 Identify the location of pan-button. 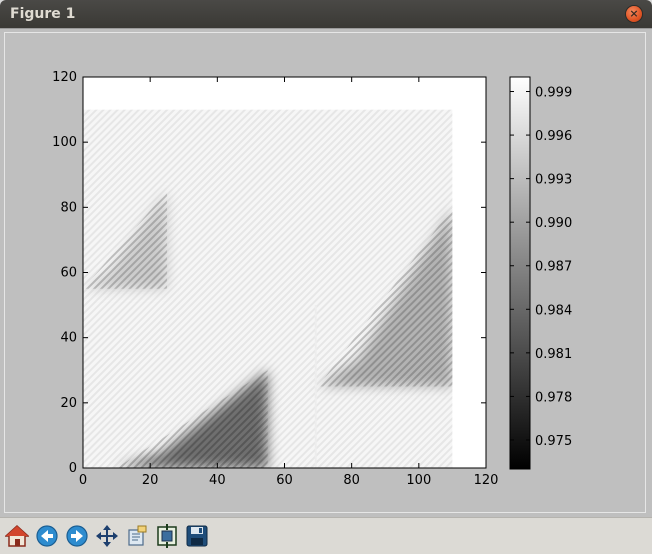
(107, 536).